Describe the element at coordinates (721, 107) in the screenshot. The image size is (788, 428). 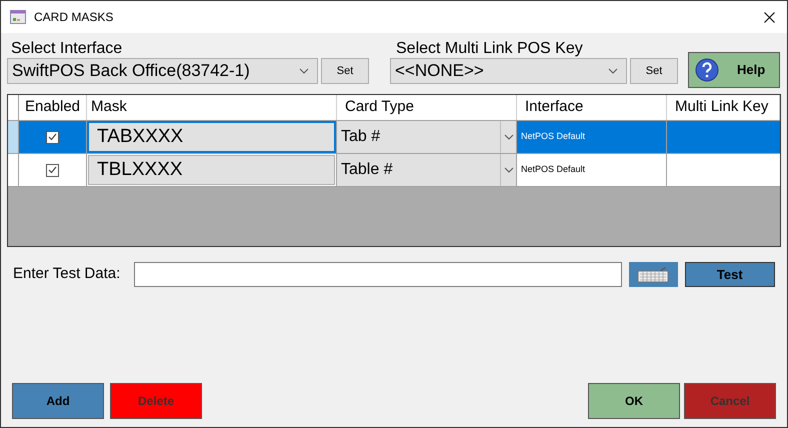
I see `column-header: Multi Link Key` at that location.